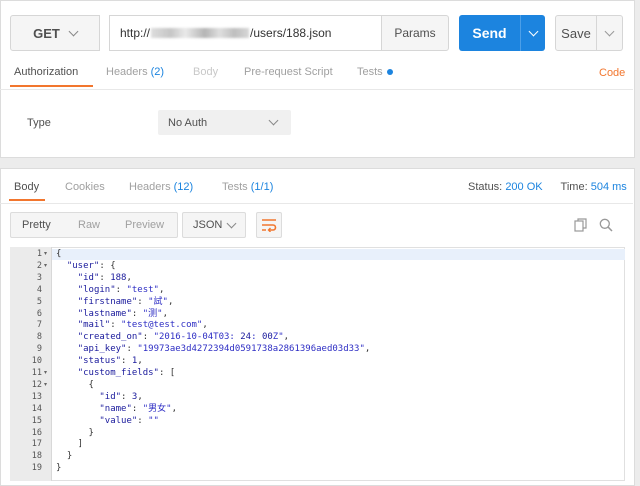  What do you see at coordinates (224, 122) in the screenshot?
I see `auth-type-select: No Auth` at bounding box center [224, 122].